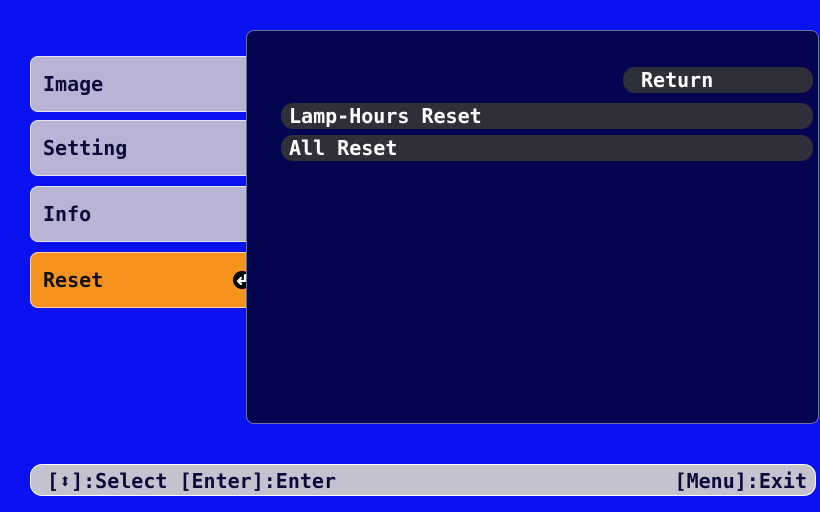 The width and height of the screenshot is (820, 512). I want to click on return-button: Return, so click(718, 80).